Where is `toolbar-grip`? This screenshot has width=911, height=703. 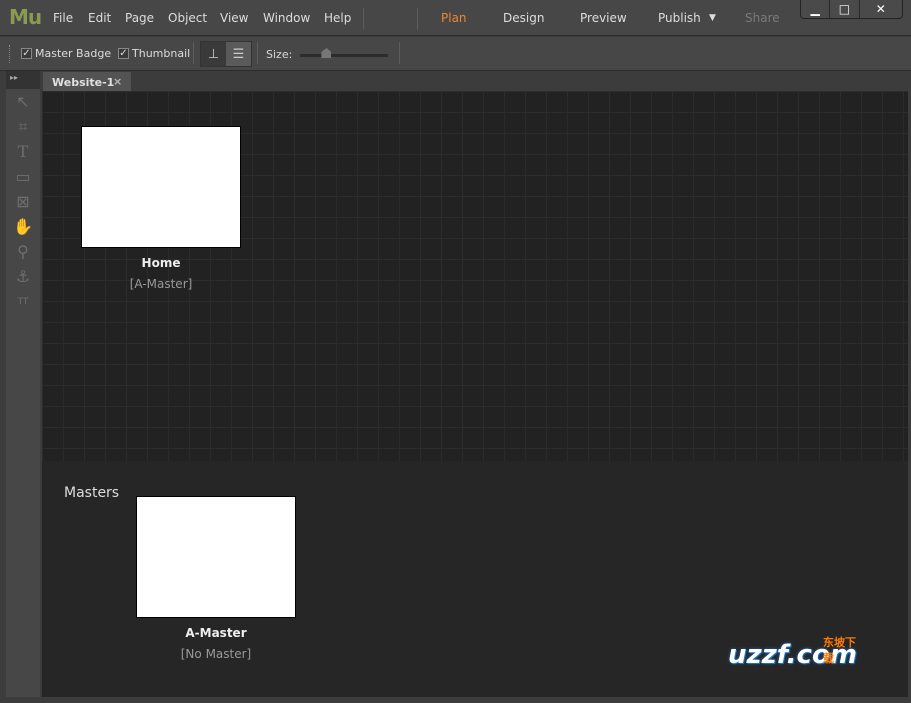
toolbar-grip is located at coordinates (10, 54).